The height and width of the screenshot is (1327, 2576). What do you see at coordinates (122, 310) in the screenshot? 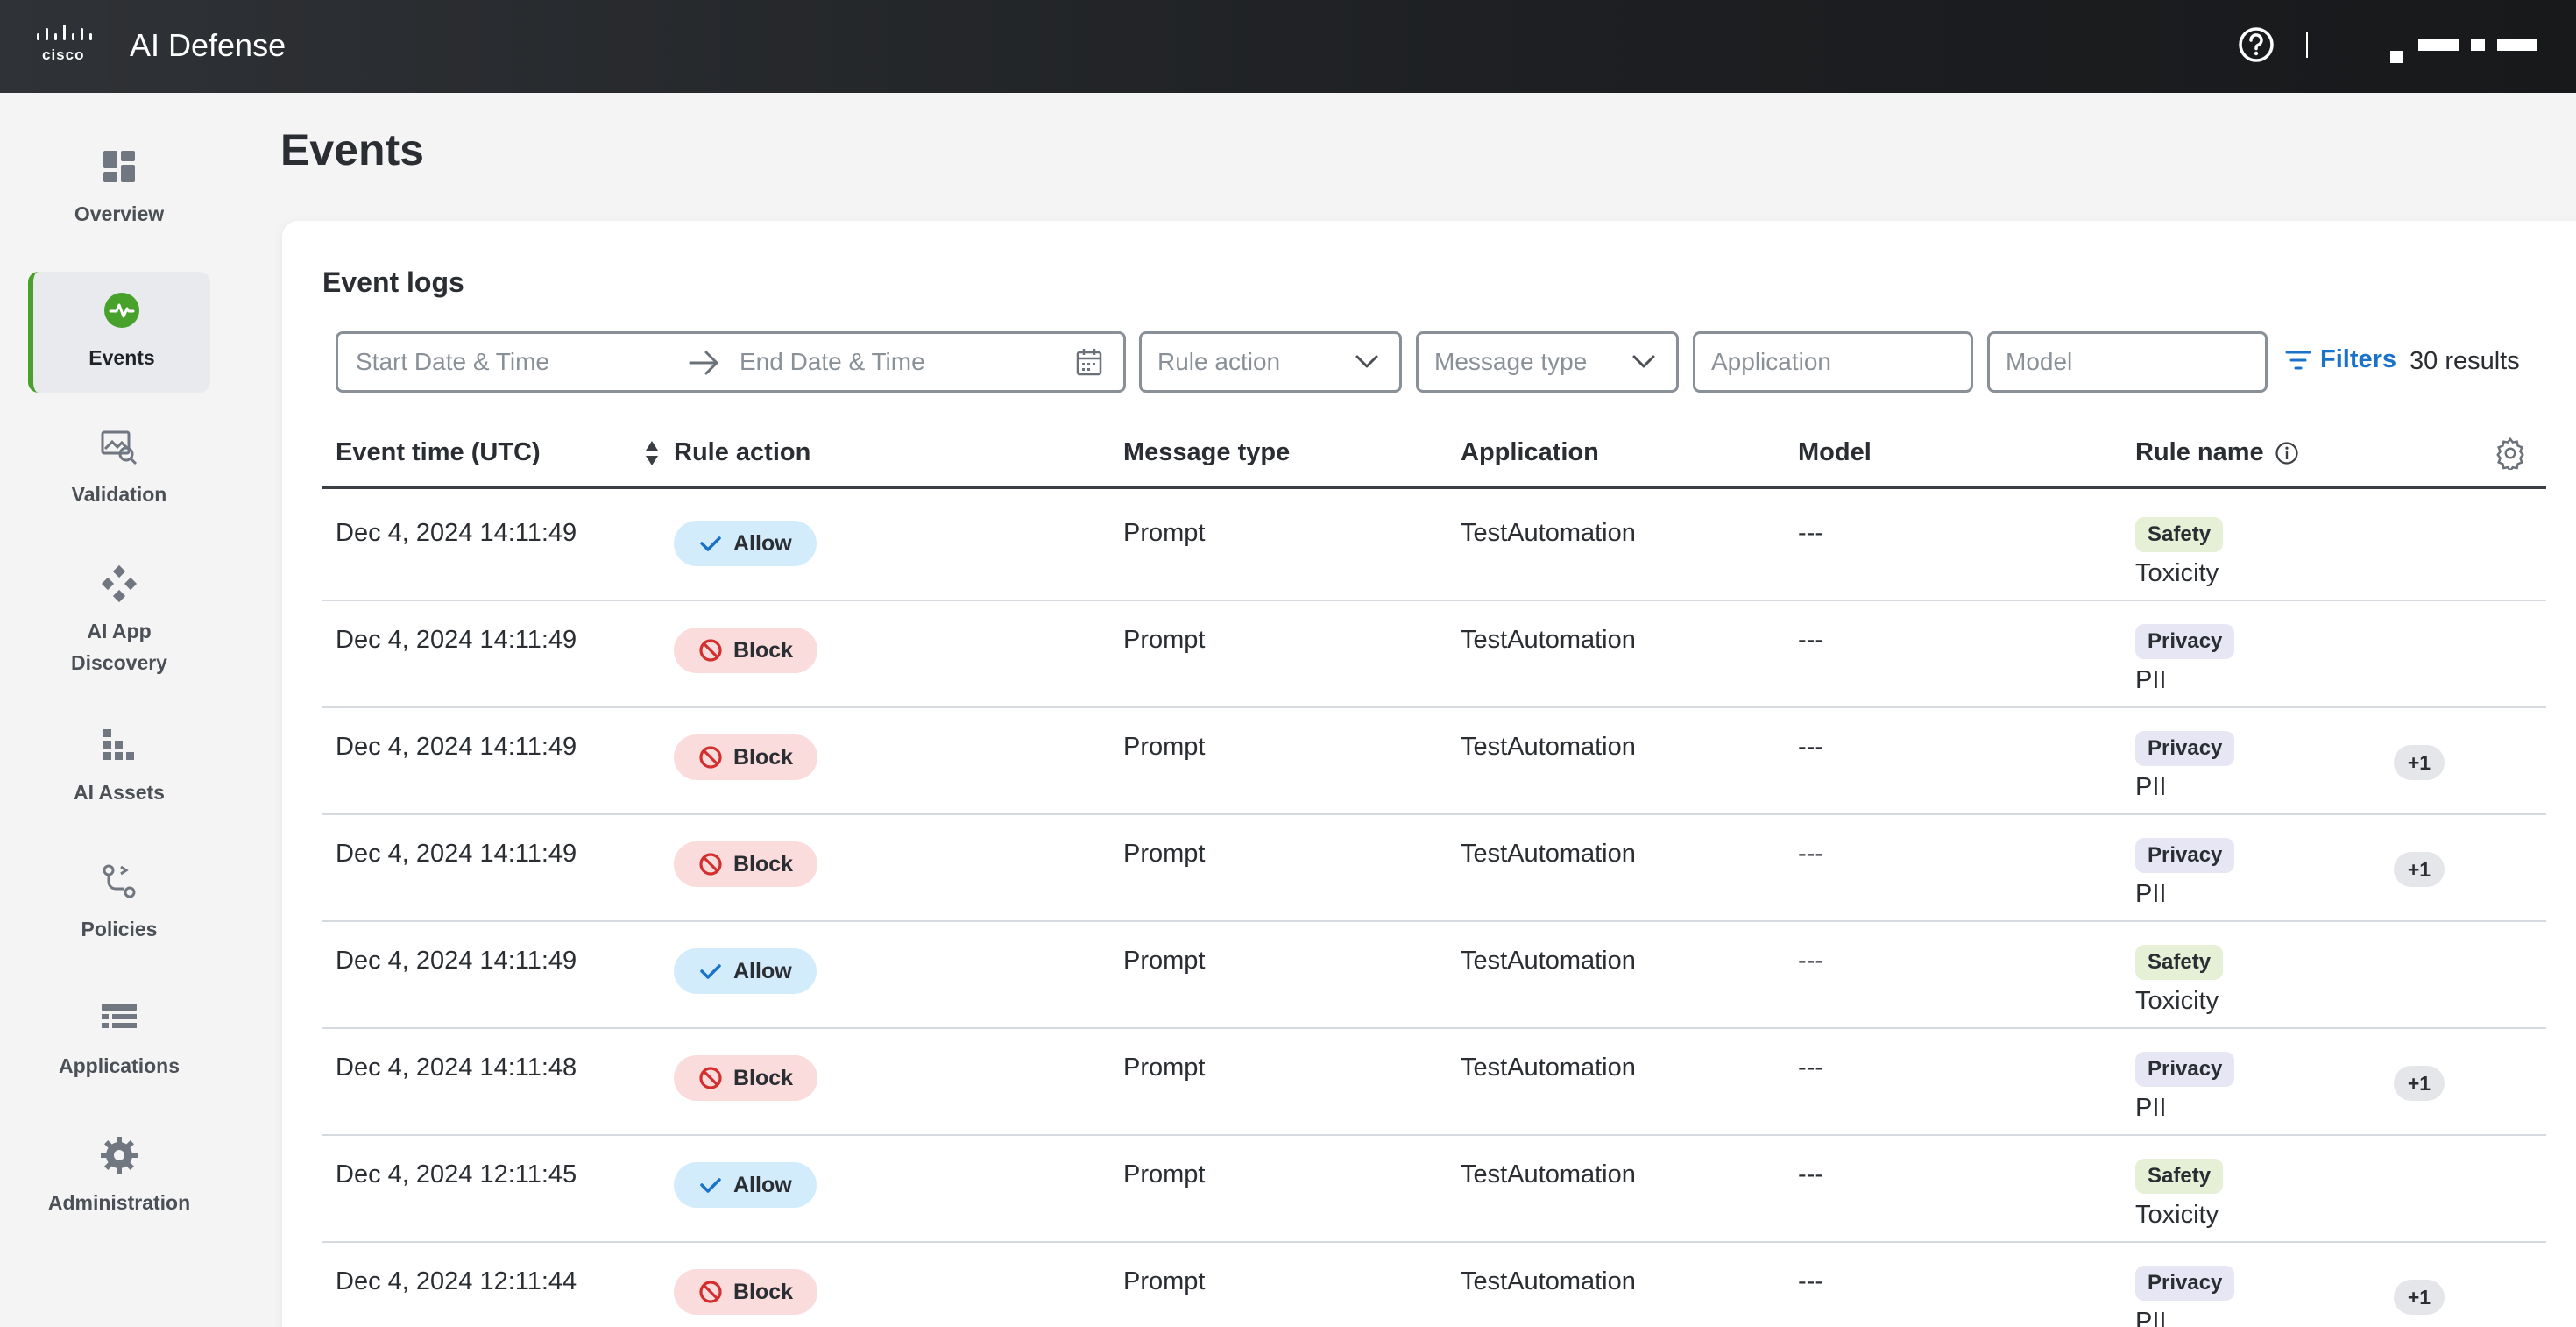
I see `activity-pulse-icon` at bounding box center [122, 310].